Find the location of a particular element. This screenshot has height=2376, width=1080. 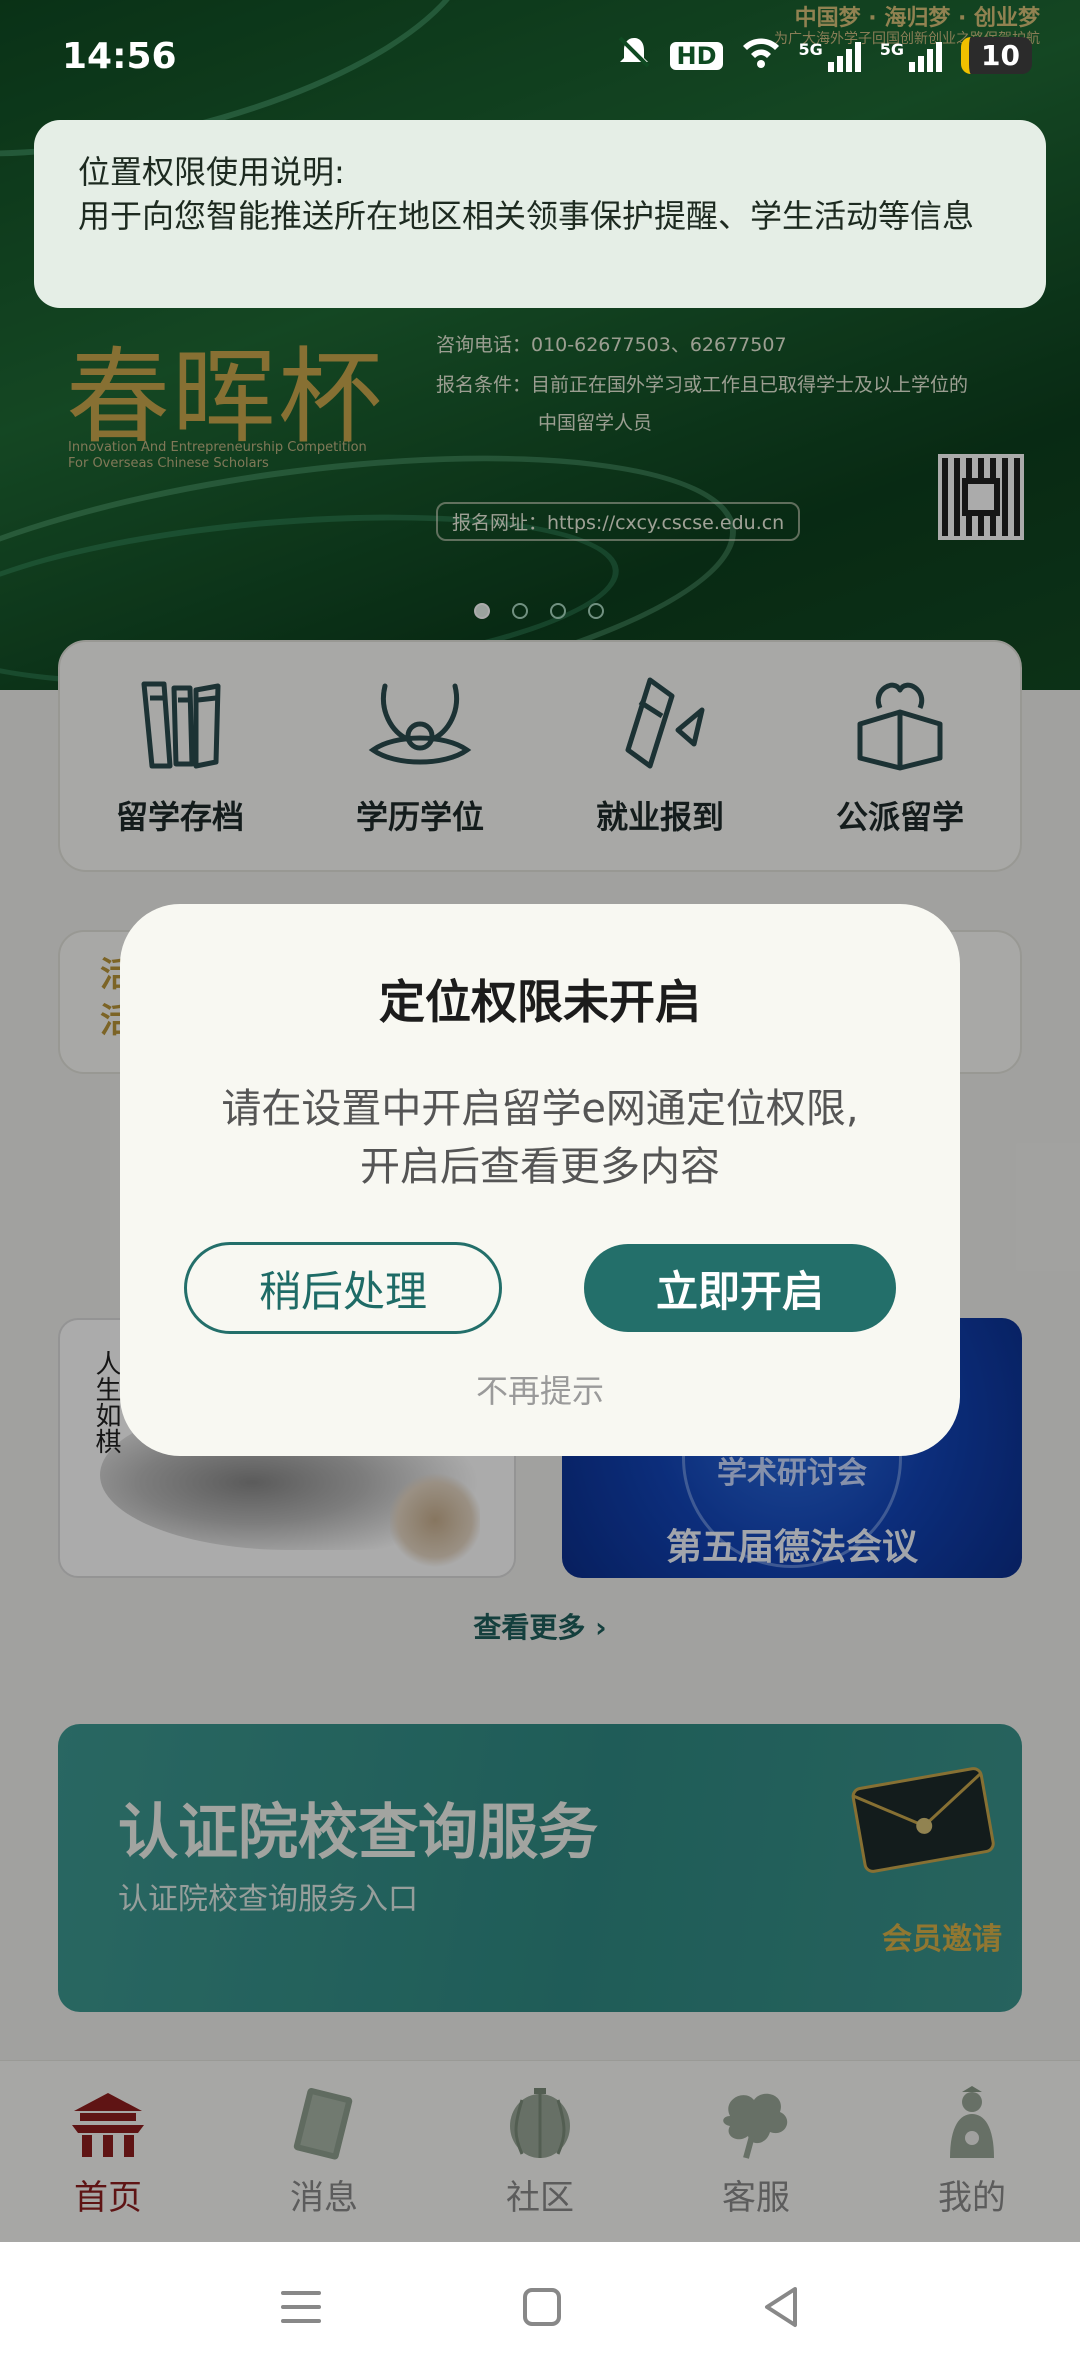

later-button: 稍后处理 is located at coordinates (343, 1288).